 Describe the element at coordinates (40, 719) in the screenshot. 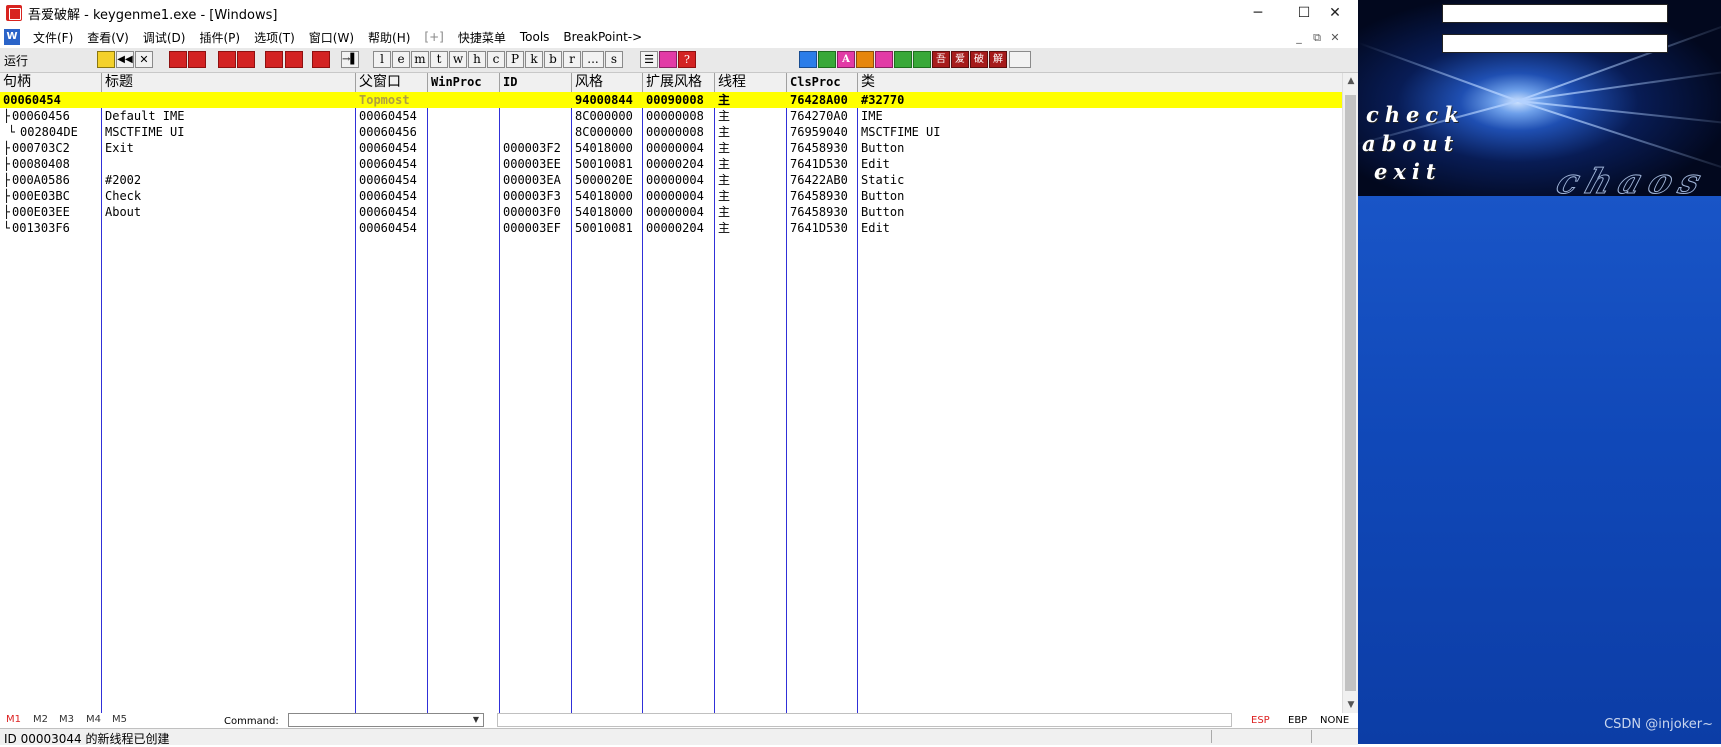

I see `marker-m2: M2` at that location.